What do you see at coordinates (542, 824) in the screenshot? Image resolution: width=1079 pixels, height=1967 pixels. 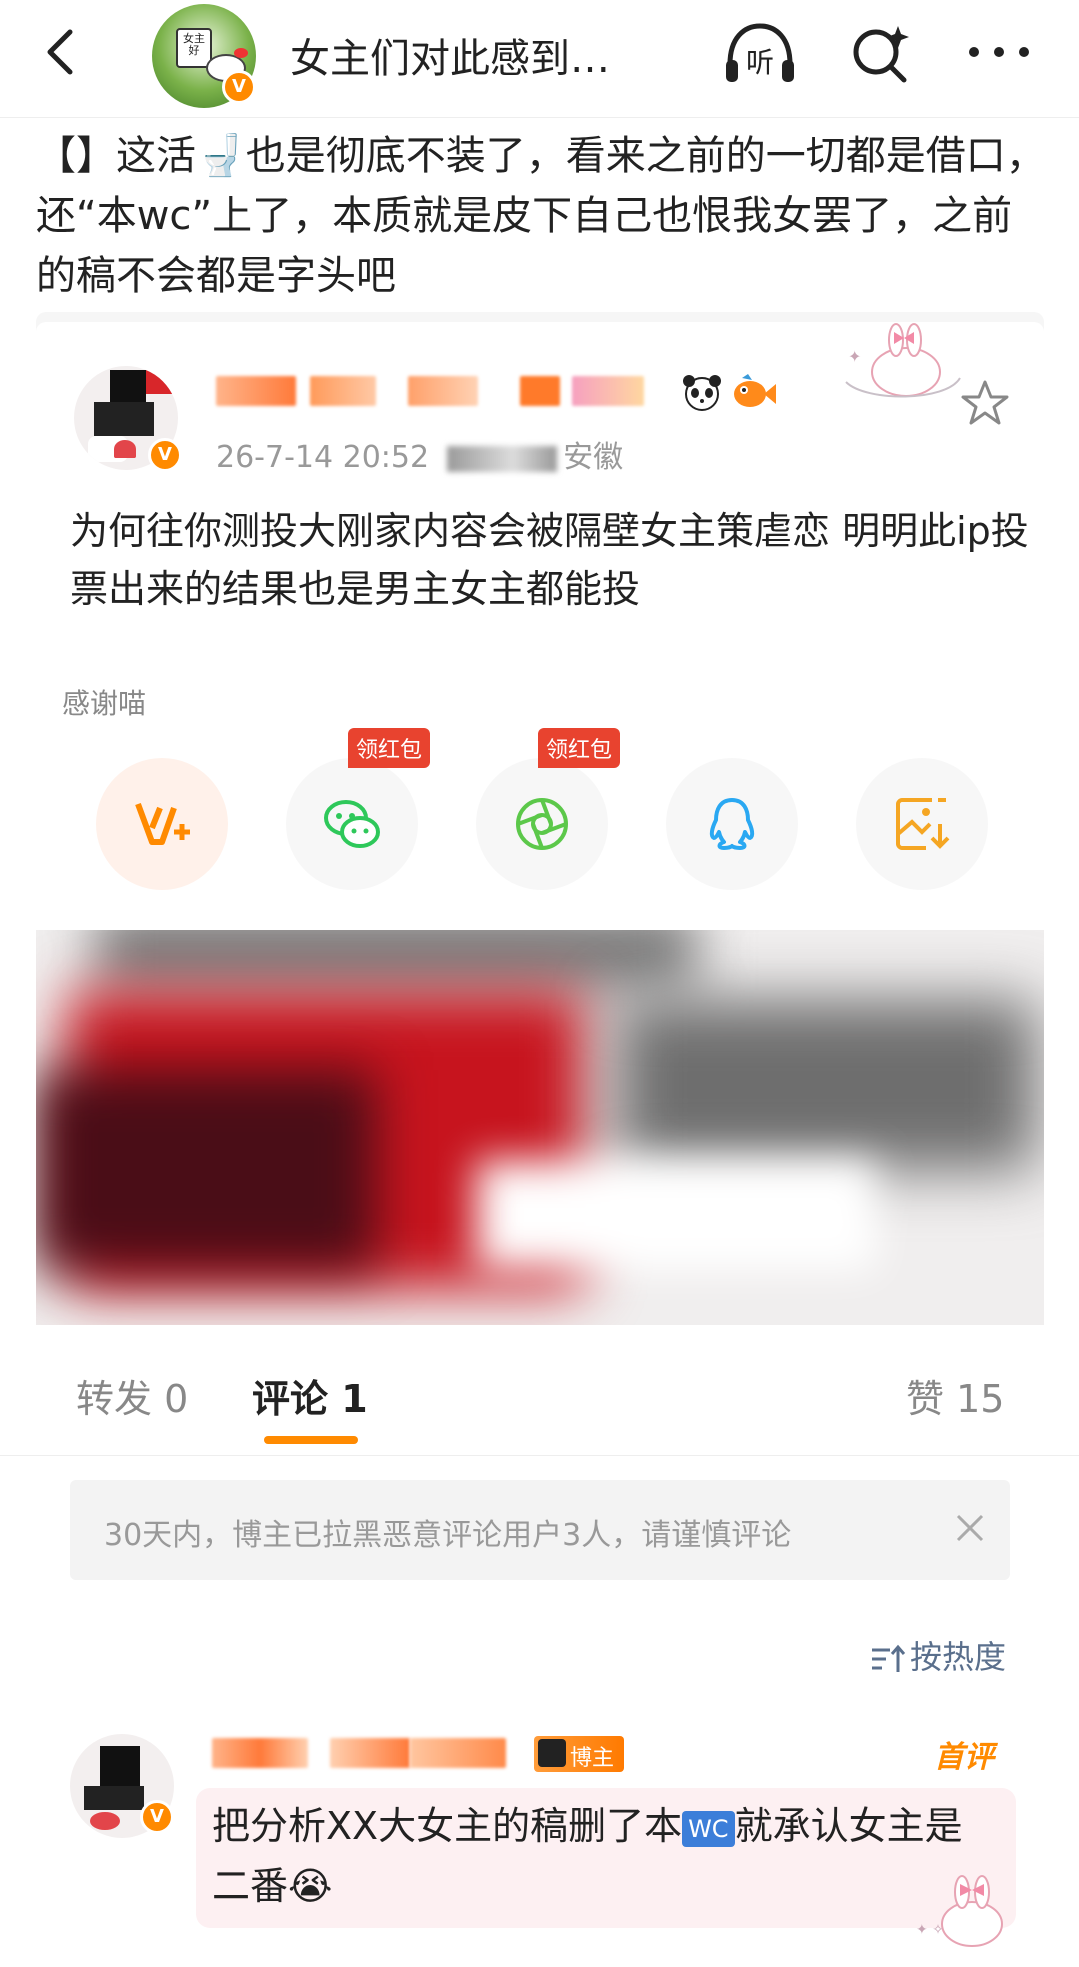 I see `moments-icon` at bounding box center [542, 824].